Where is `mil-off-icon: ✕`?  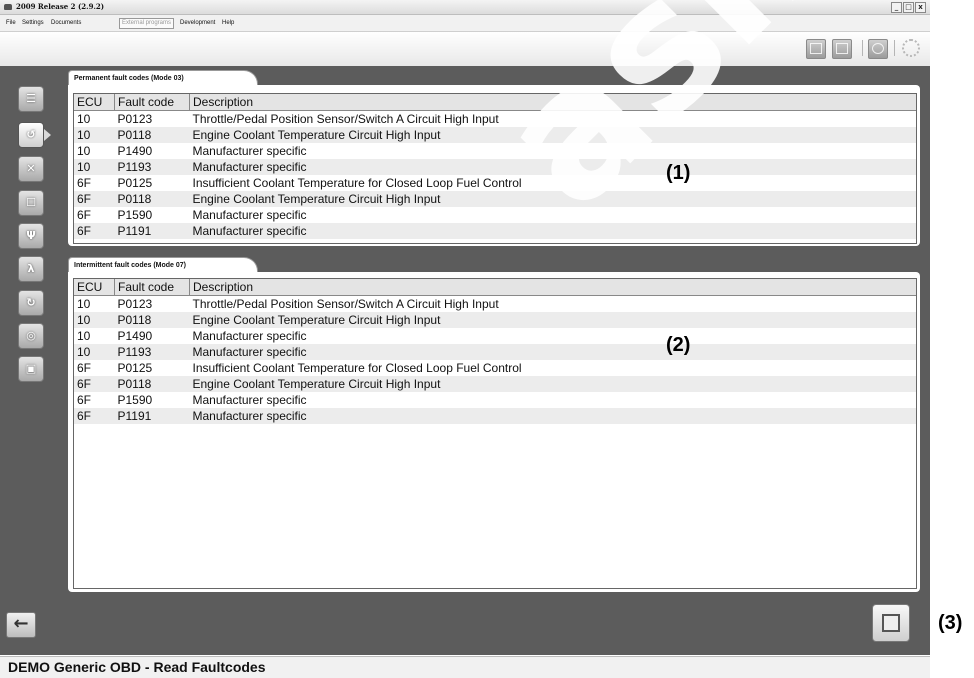 mil-off-icon: ✕ is located at coordinates (31, 168).